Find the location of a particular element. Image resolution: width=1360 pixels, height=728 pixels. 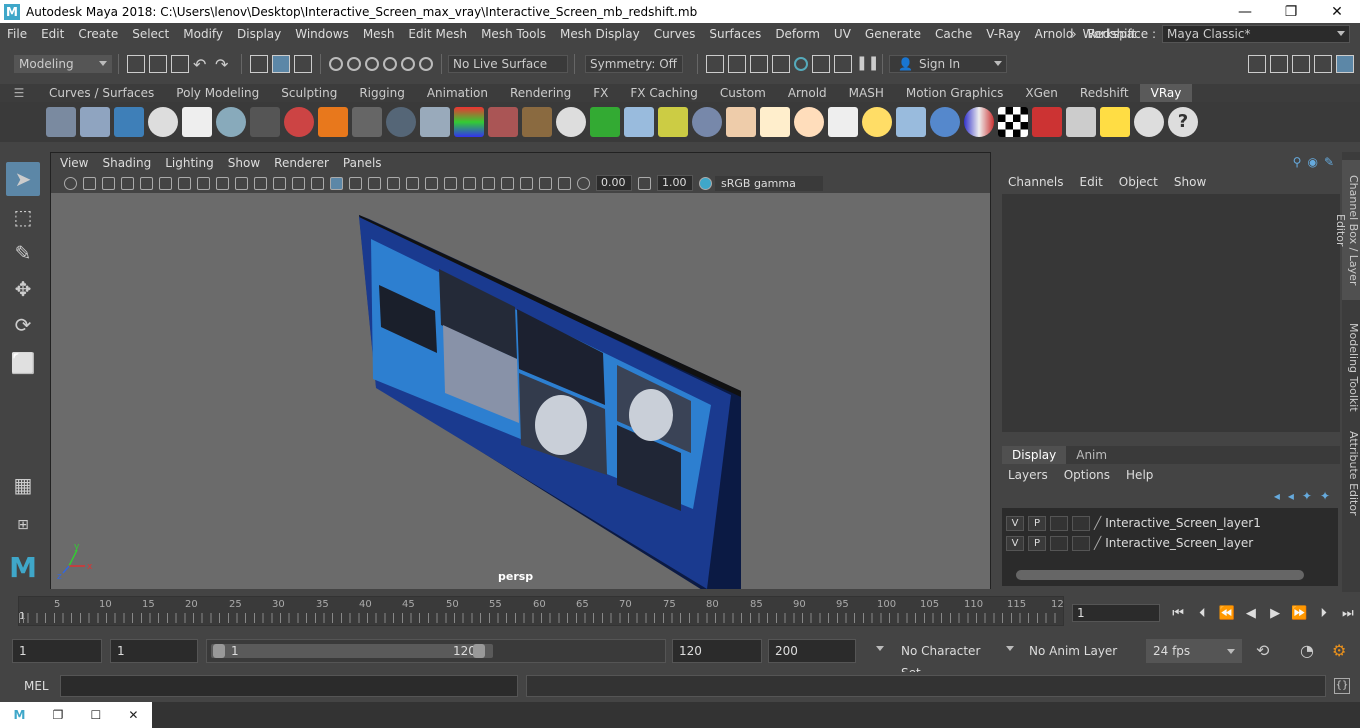

grease-pencil-icon is located at coordinates (165, 183).